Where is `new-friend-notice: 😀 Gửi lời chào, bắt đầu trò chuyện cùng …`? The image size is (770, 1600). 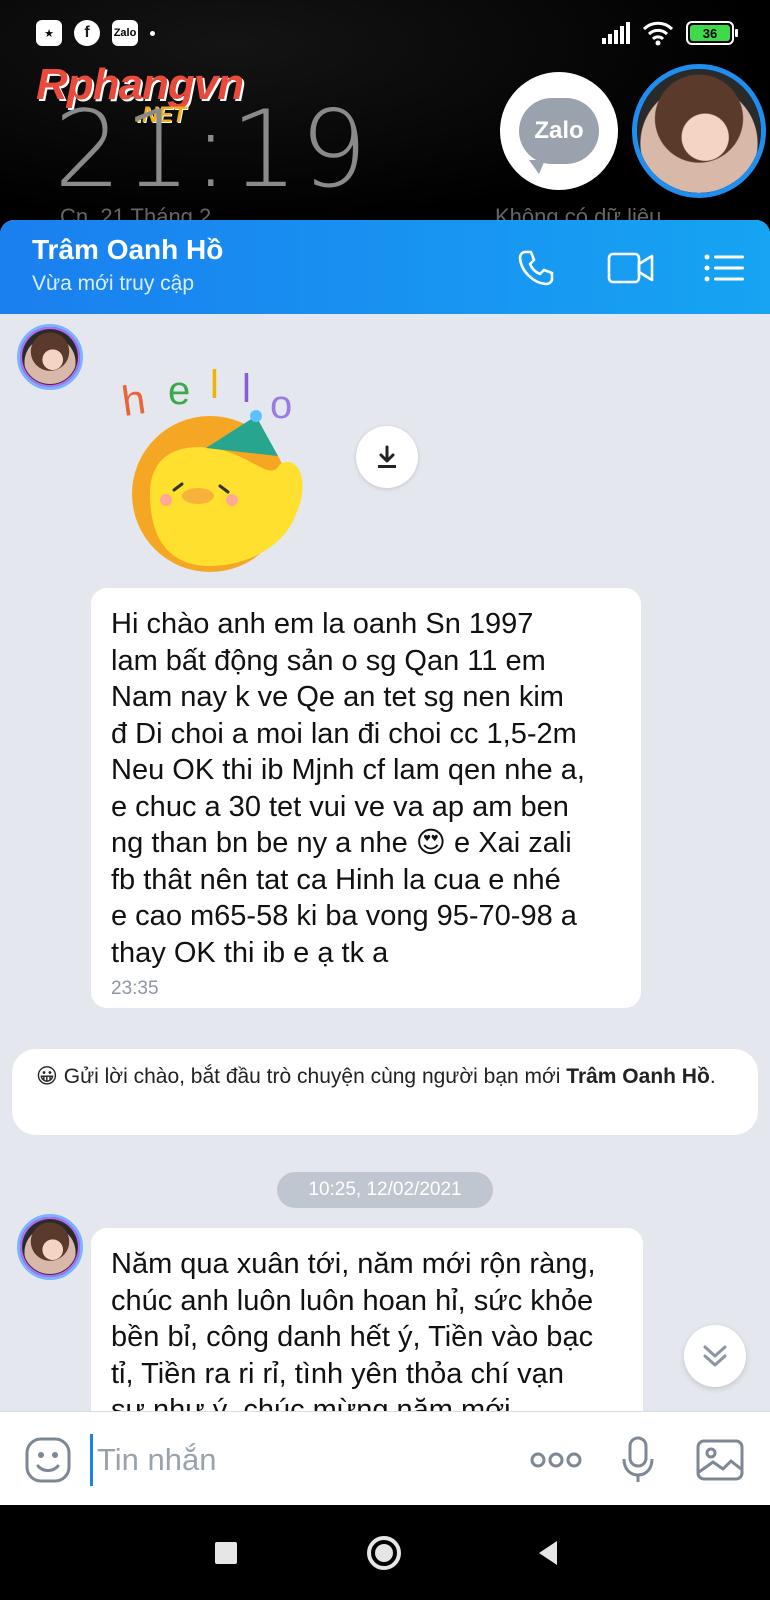 new-friend-notice: 😀 Gửi lời chào, bắt đầu trò chuyện cùng … is located at coordinates (385, 1092).